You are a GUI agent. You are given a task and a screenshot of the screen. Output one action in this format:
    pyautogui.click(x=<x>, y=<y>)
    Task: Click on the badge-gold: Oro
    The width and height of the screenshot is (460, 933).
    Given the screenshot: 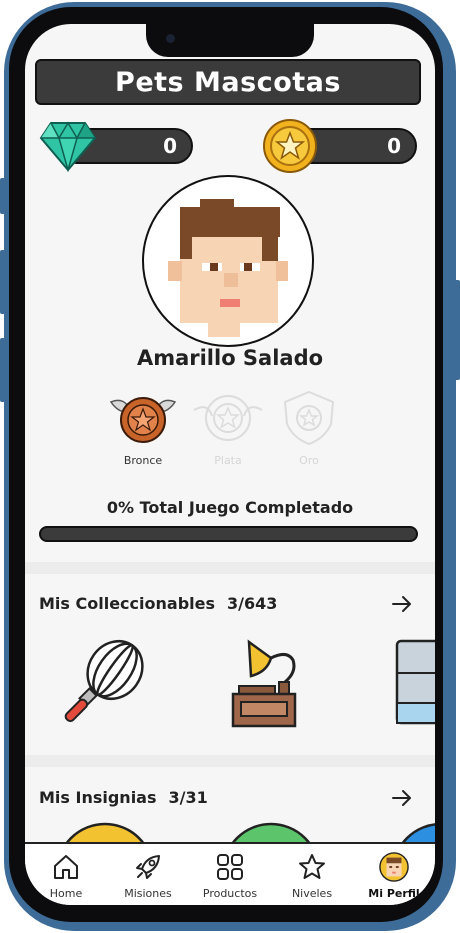 What is the action you would take?
    pyautogui.click(x=309, y=427)
    